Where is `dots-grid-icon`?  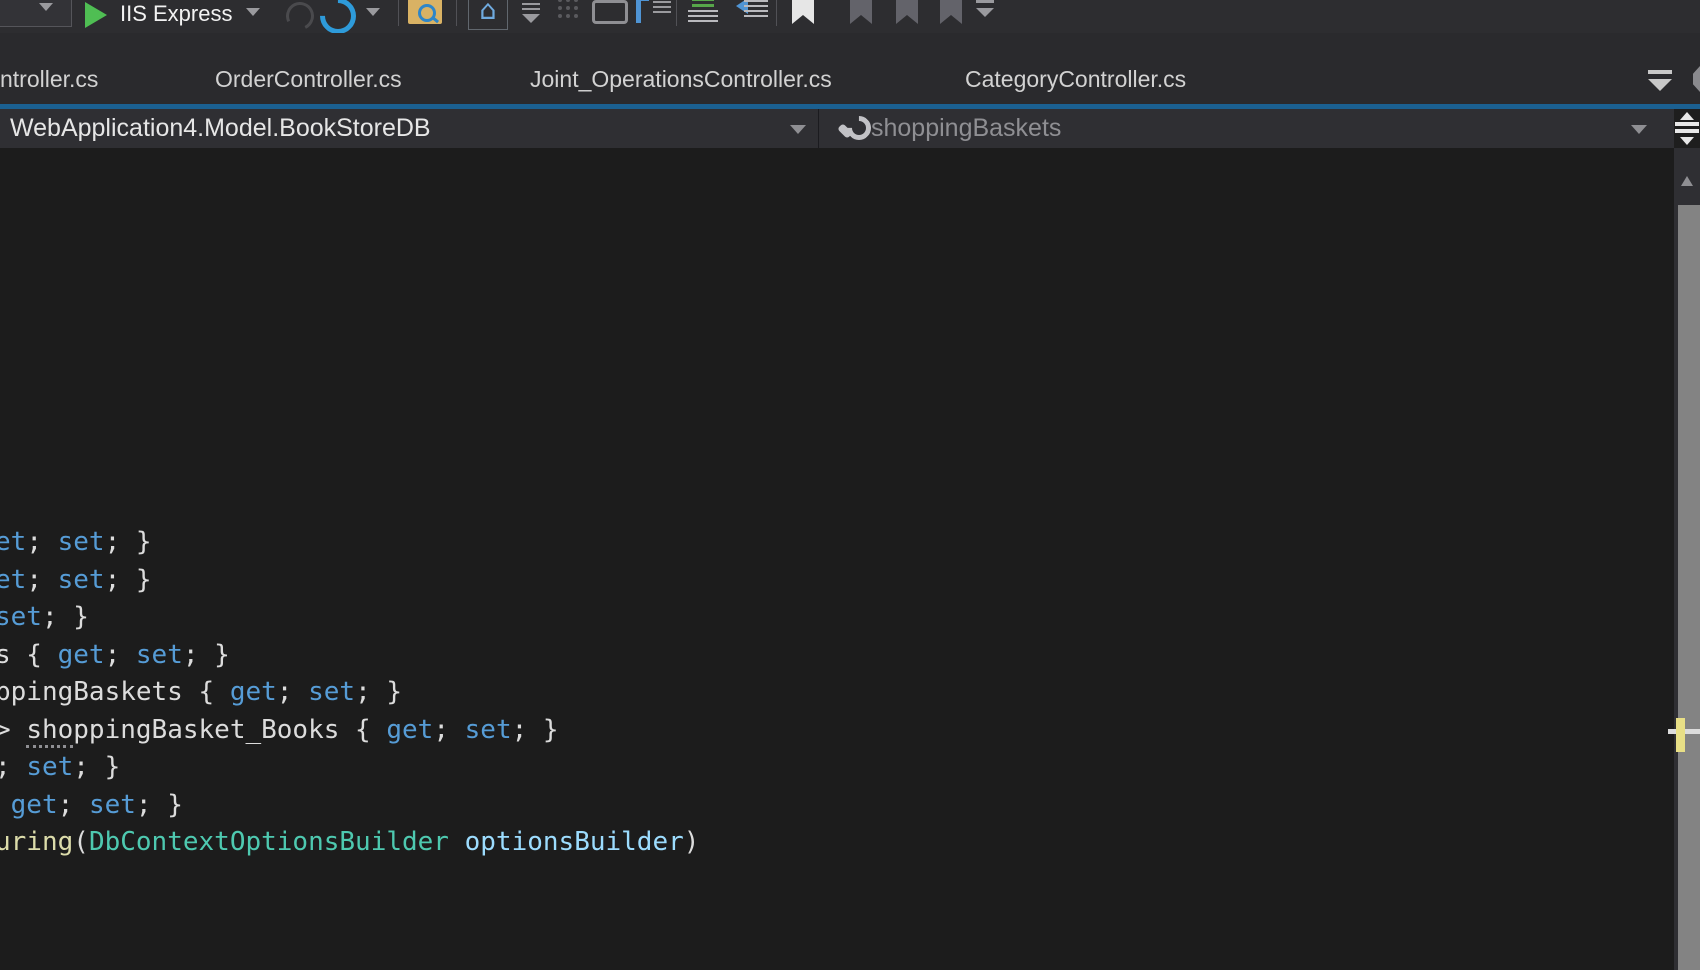 dots-grid-icon is located at coordinates (560, 1).